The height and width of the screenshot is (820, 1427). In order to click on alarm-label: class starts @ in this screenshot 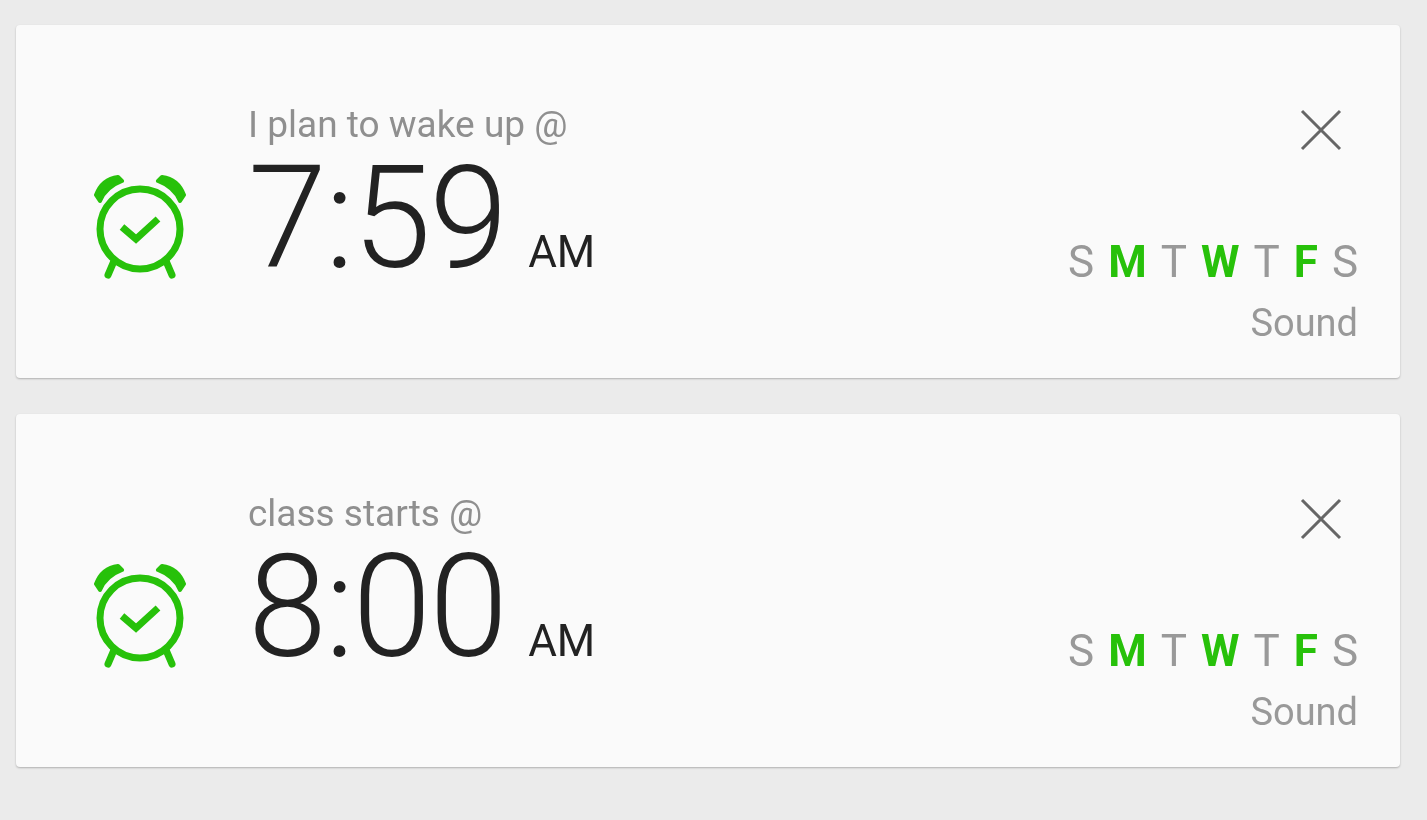, I will do `click(366, 514)`.